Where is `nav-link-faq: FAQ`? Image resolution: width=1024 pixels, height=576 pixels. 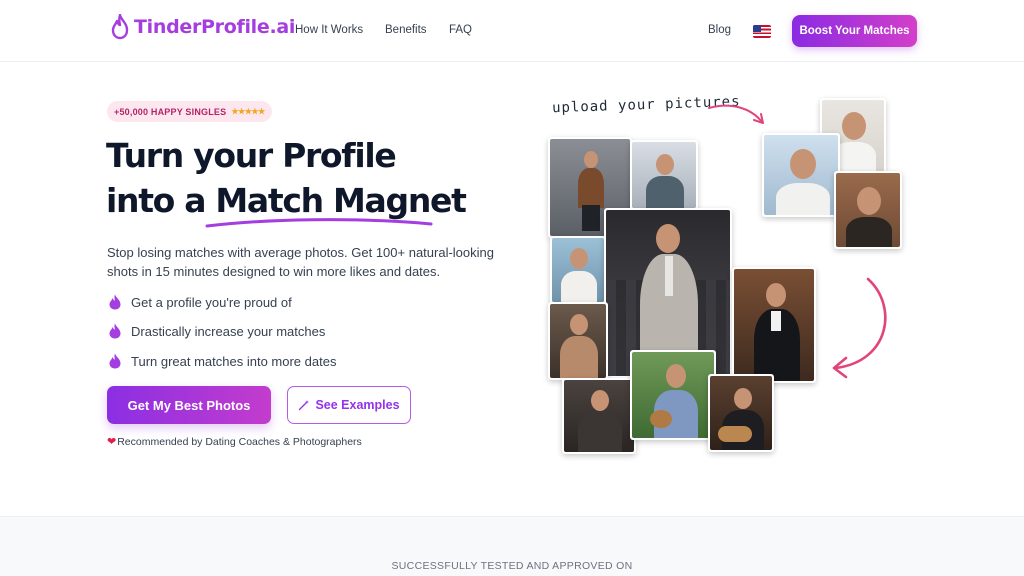
nav-link-faq: FAQ is located at coordinates (460, 30).